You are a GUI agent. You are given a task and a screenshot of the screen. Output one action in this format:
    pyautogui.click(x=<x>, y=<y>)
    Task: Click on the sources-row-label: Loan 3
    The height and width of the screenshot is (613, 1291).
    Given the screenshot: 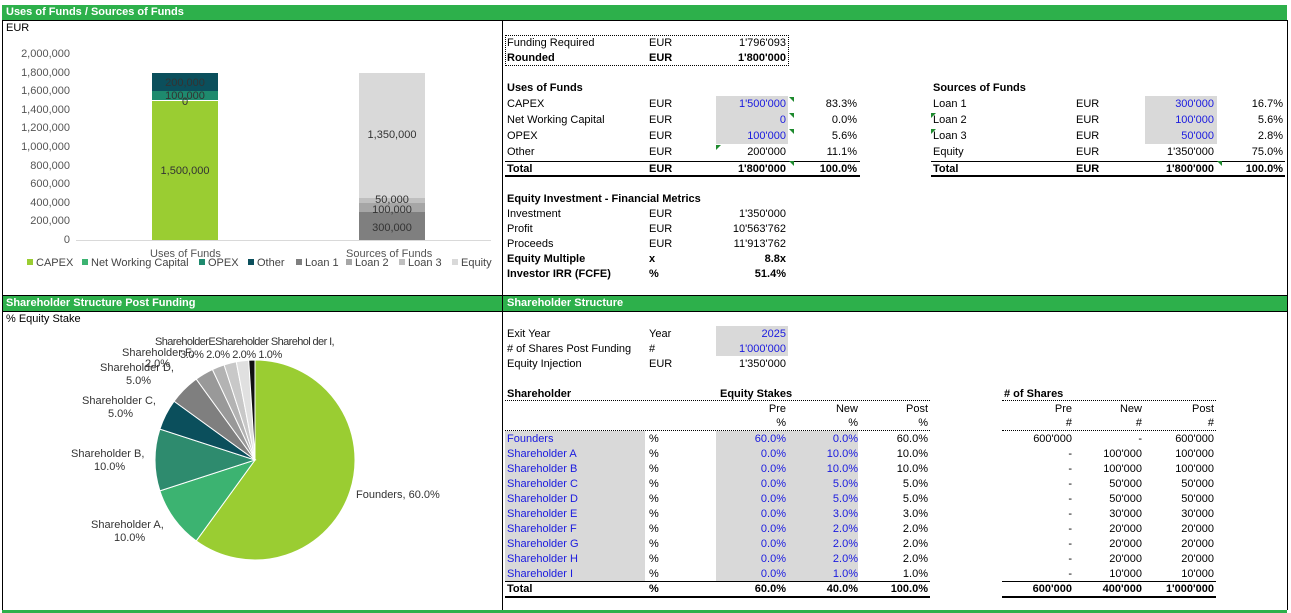 What is the action you would take?
    pyautogui.click(x=950, y=136)
    